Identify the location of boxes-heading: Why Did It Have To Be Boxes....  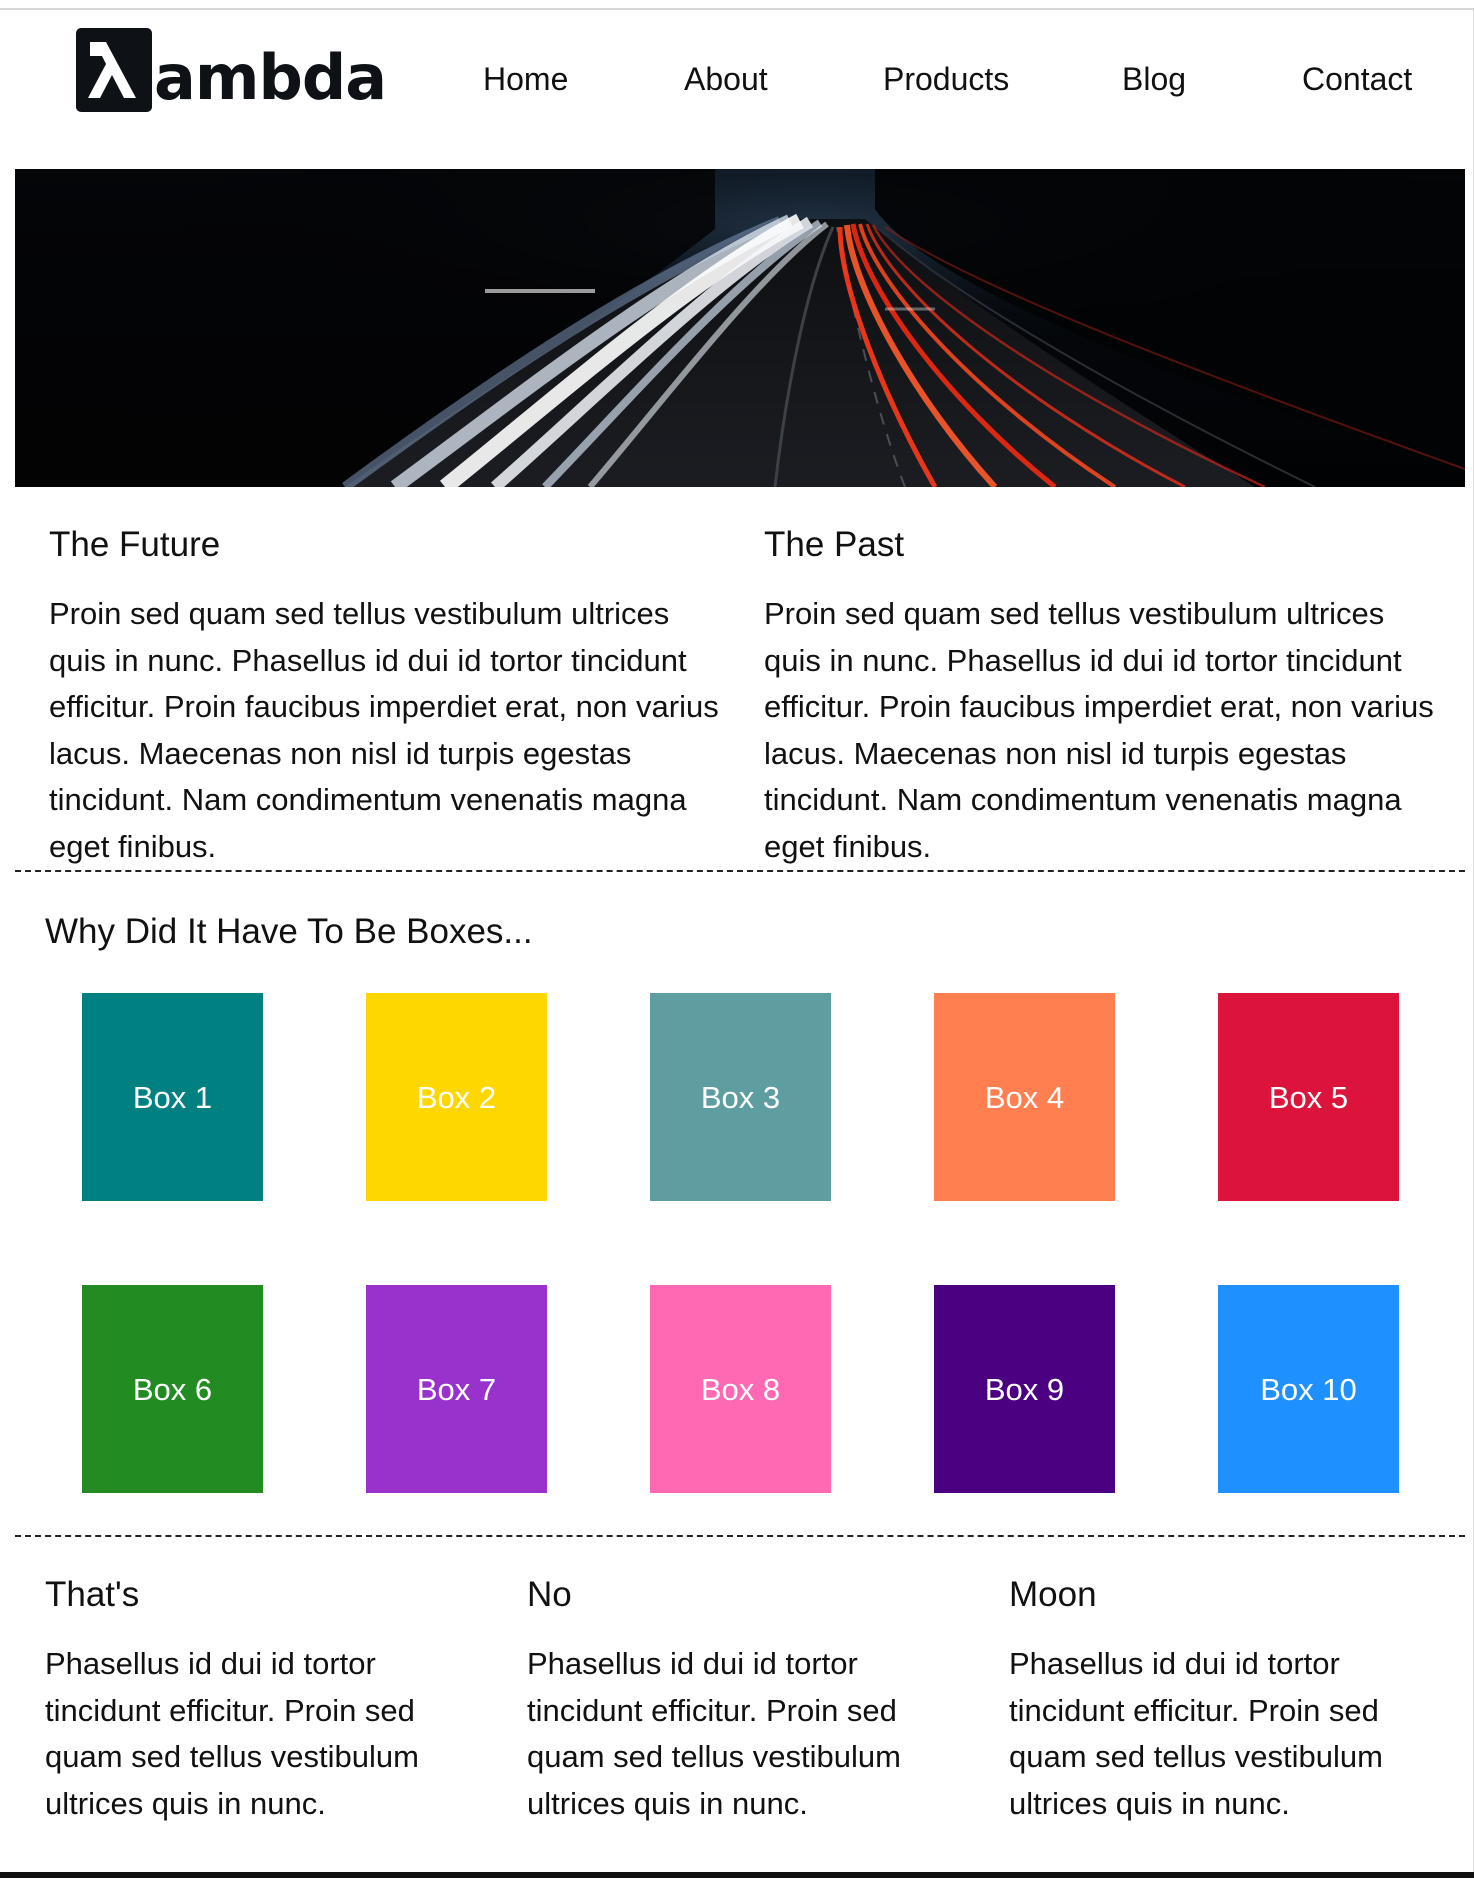
(289, 931).